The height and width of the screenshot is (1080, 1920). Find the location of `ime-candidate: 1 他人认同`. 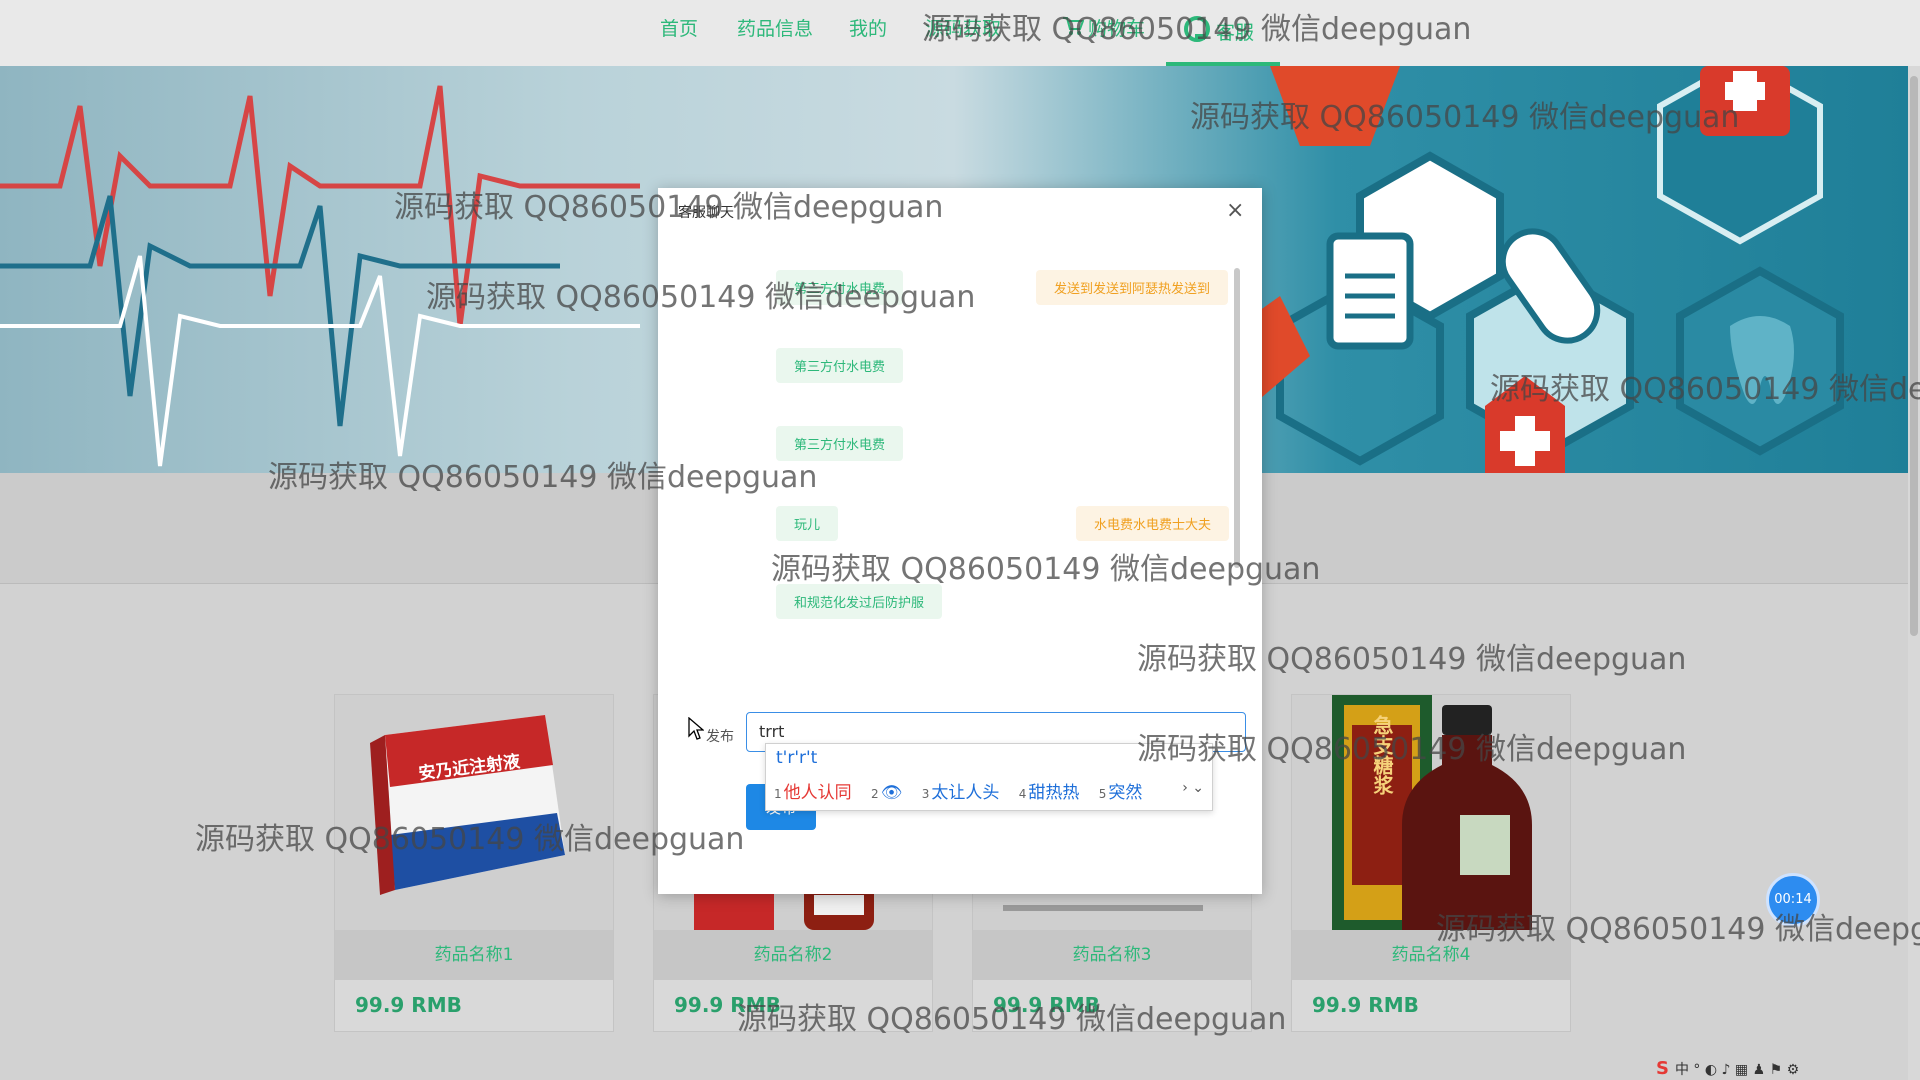

ime-candidate: 1 他人认同 is located at coordinates (813, 790).